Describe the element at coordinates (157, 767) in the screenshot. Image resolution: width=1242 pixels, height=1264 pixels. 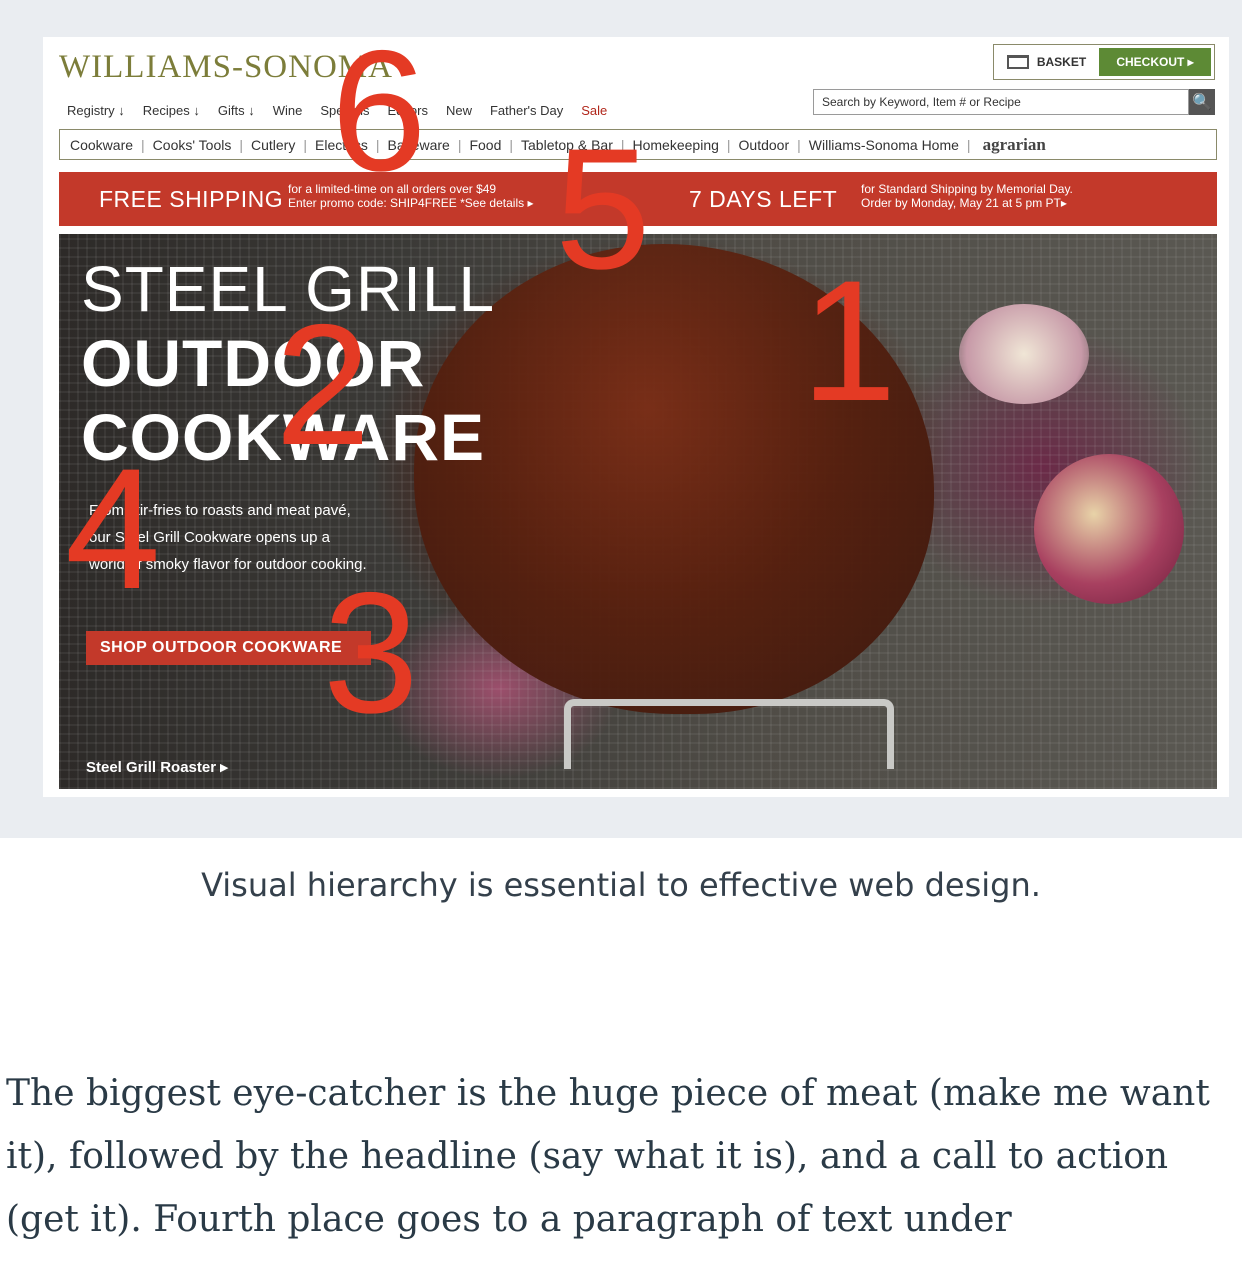
I see `steel-grill-roaster-link: Steel Grill Roaster ▸` at that location.